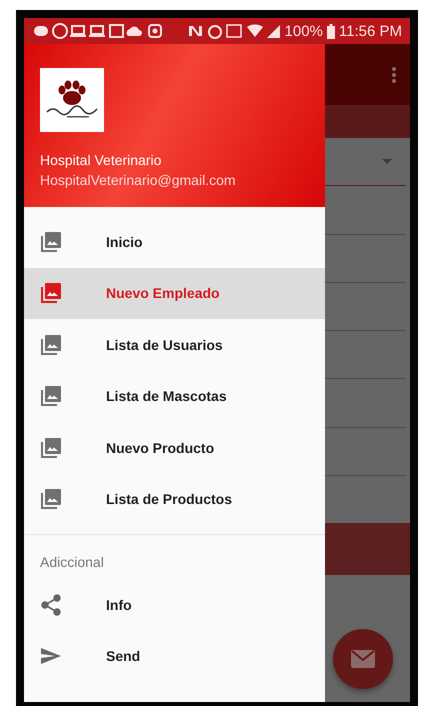  I want to click on more-options-icon, so click(394, 74).